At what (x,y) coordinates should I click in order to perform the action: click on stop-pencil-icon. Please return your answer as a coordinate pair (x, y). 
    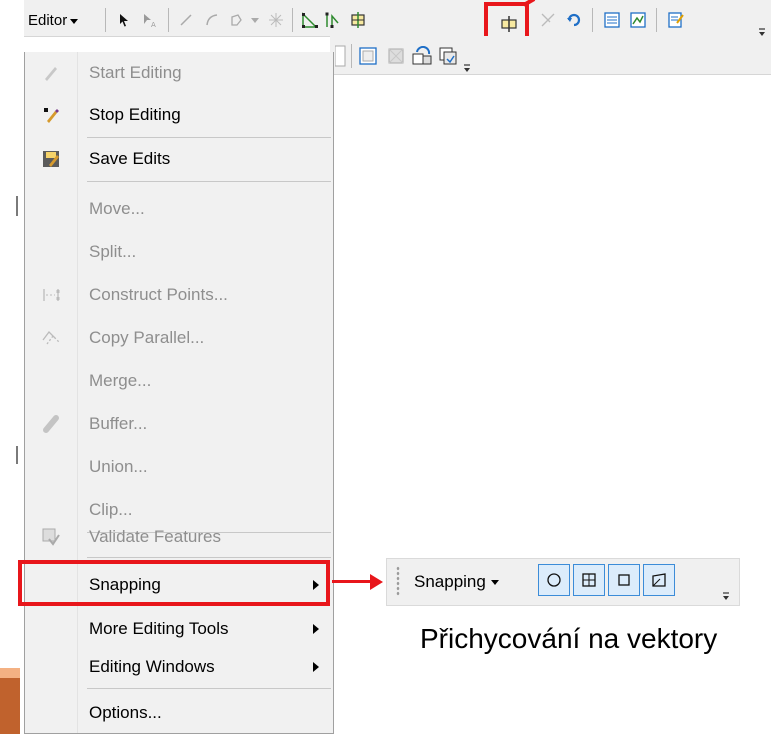
    Looking at the image, I should click on (51, 115).